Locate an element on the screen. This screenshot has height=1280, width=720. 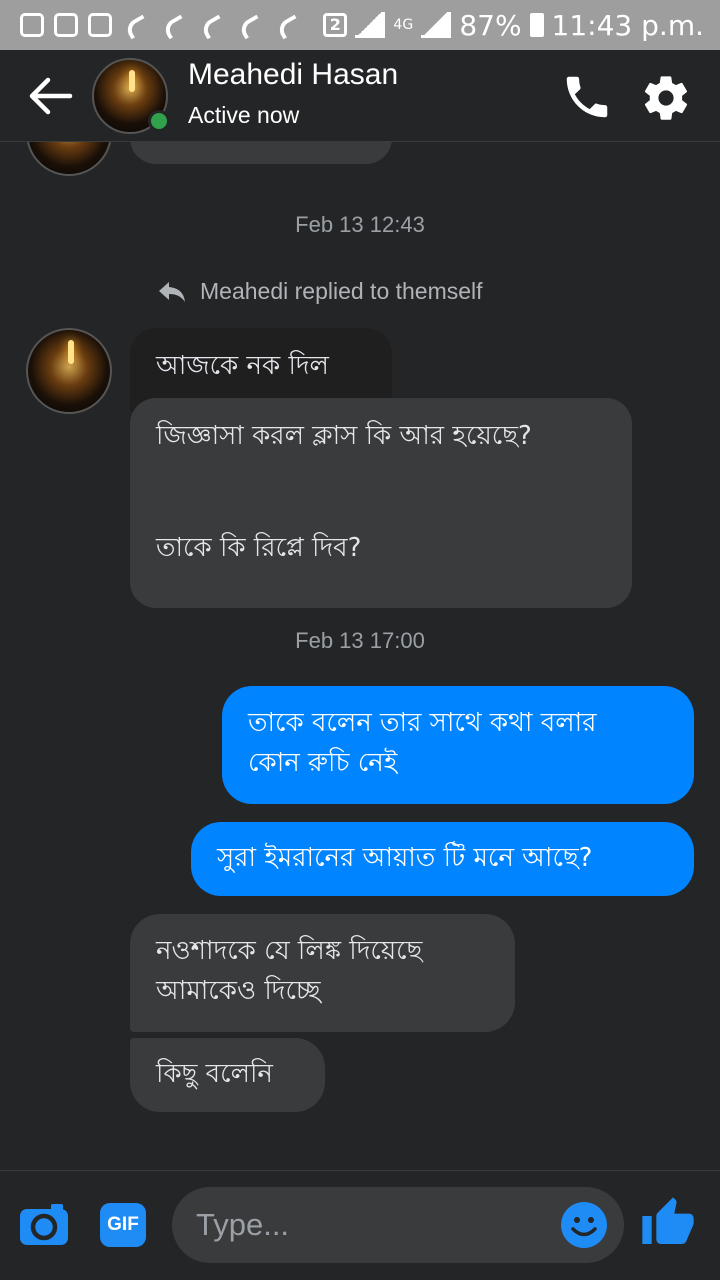
message-text: তাকে কি রিপ্লে দিব? is located at coordinates (259, 548).